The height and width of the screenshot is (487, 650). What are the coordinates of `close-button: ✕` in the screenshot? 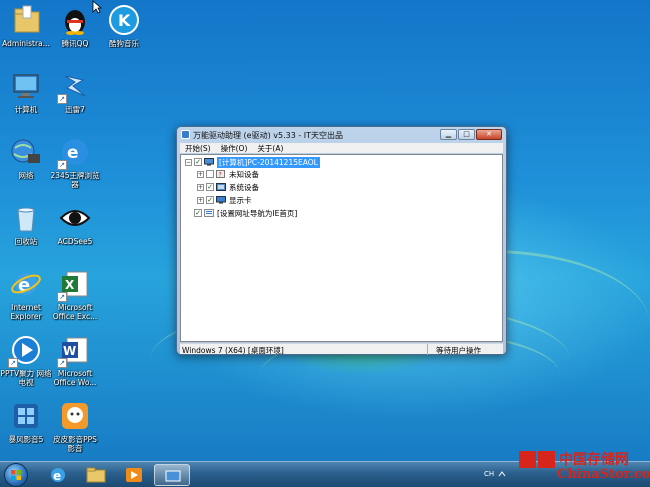 It's located at (489, 134).